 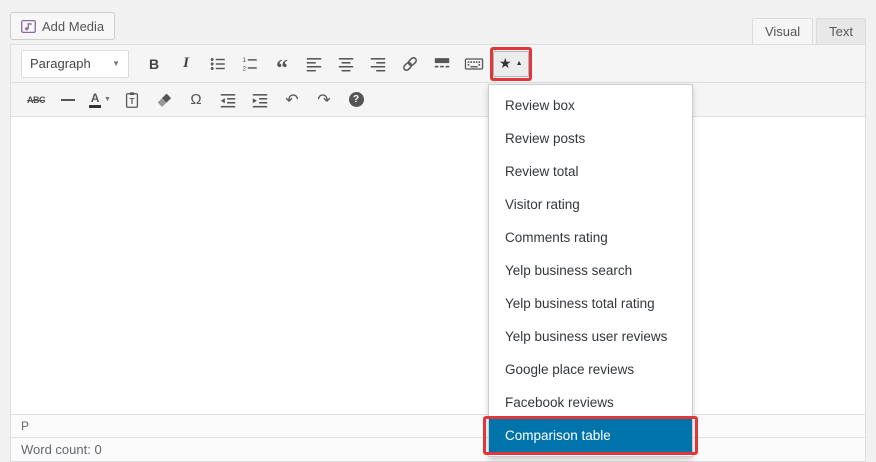 I want to click on text-color-icon: A, so click(x=95, y=100).